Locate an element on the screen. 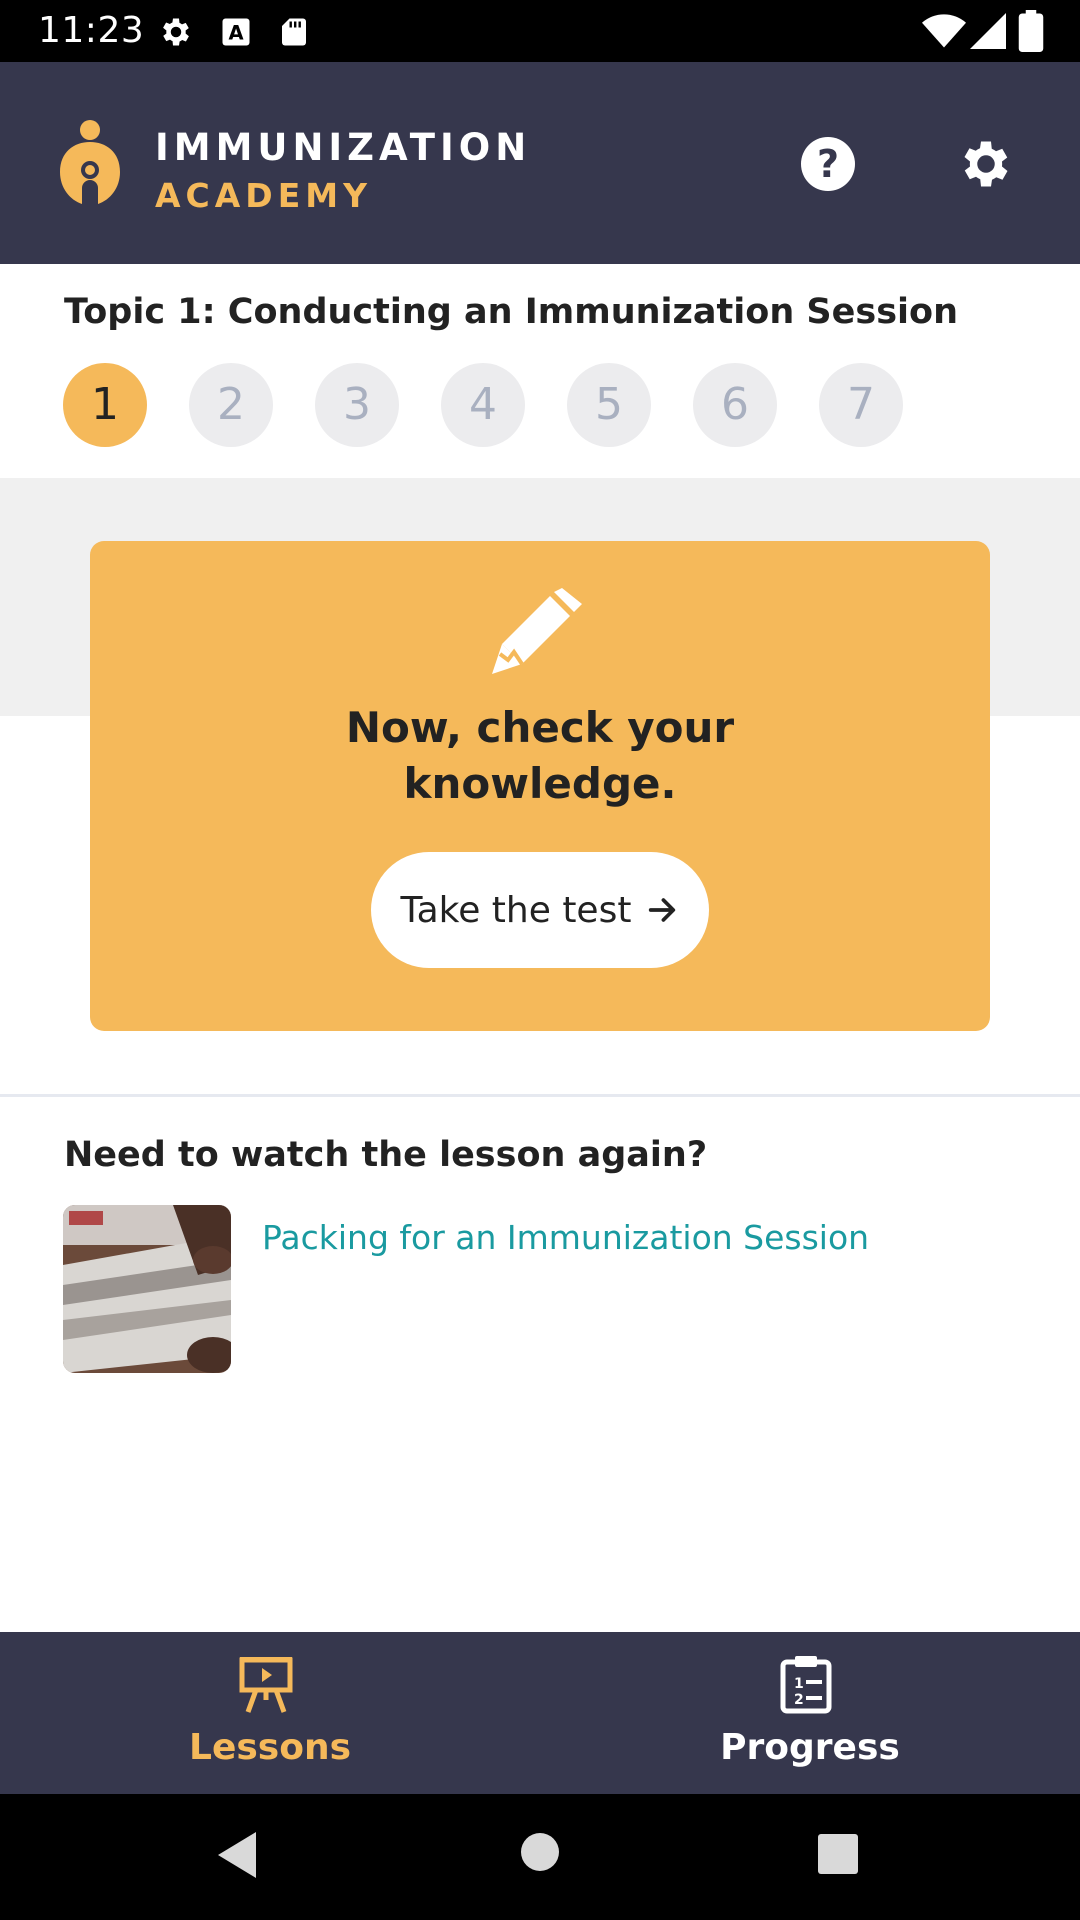 The image size is (1080, 1920). step-6: 6 is located at coordinates (735, 405).